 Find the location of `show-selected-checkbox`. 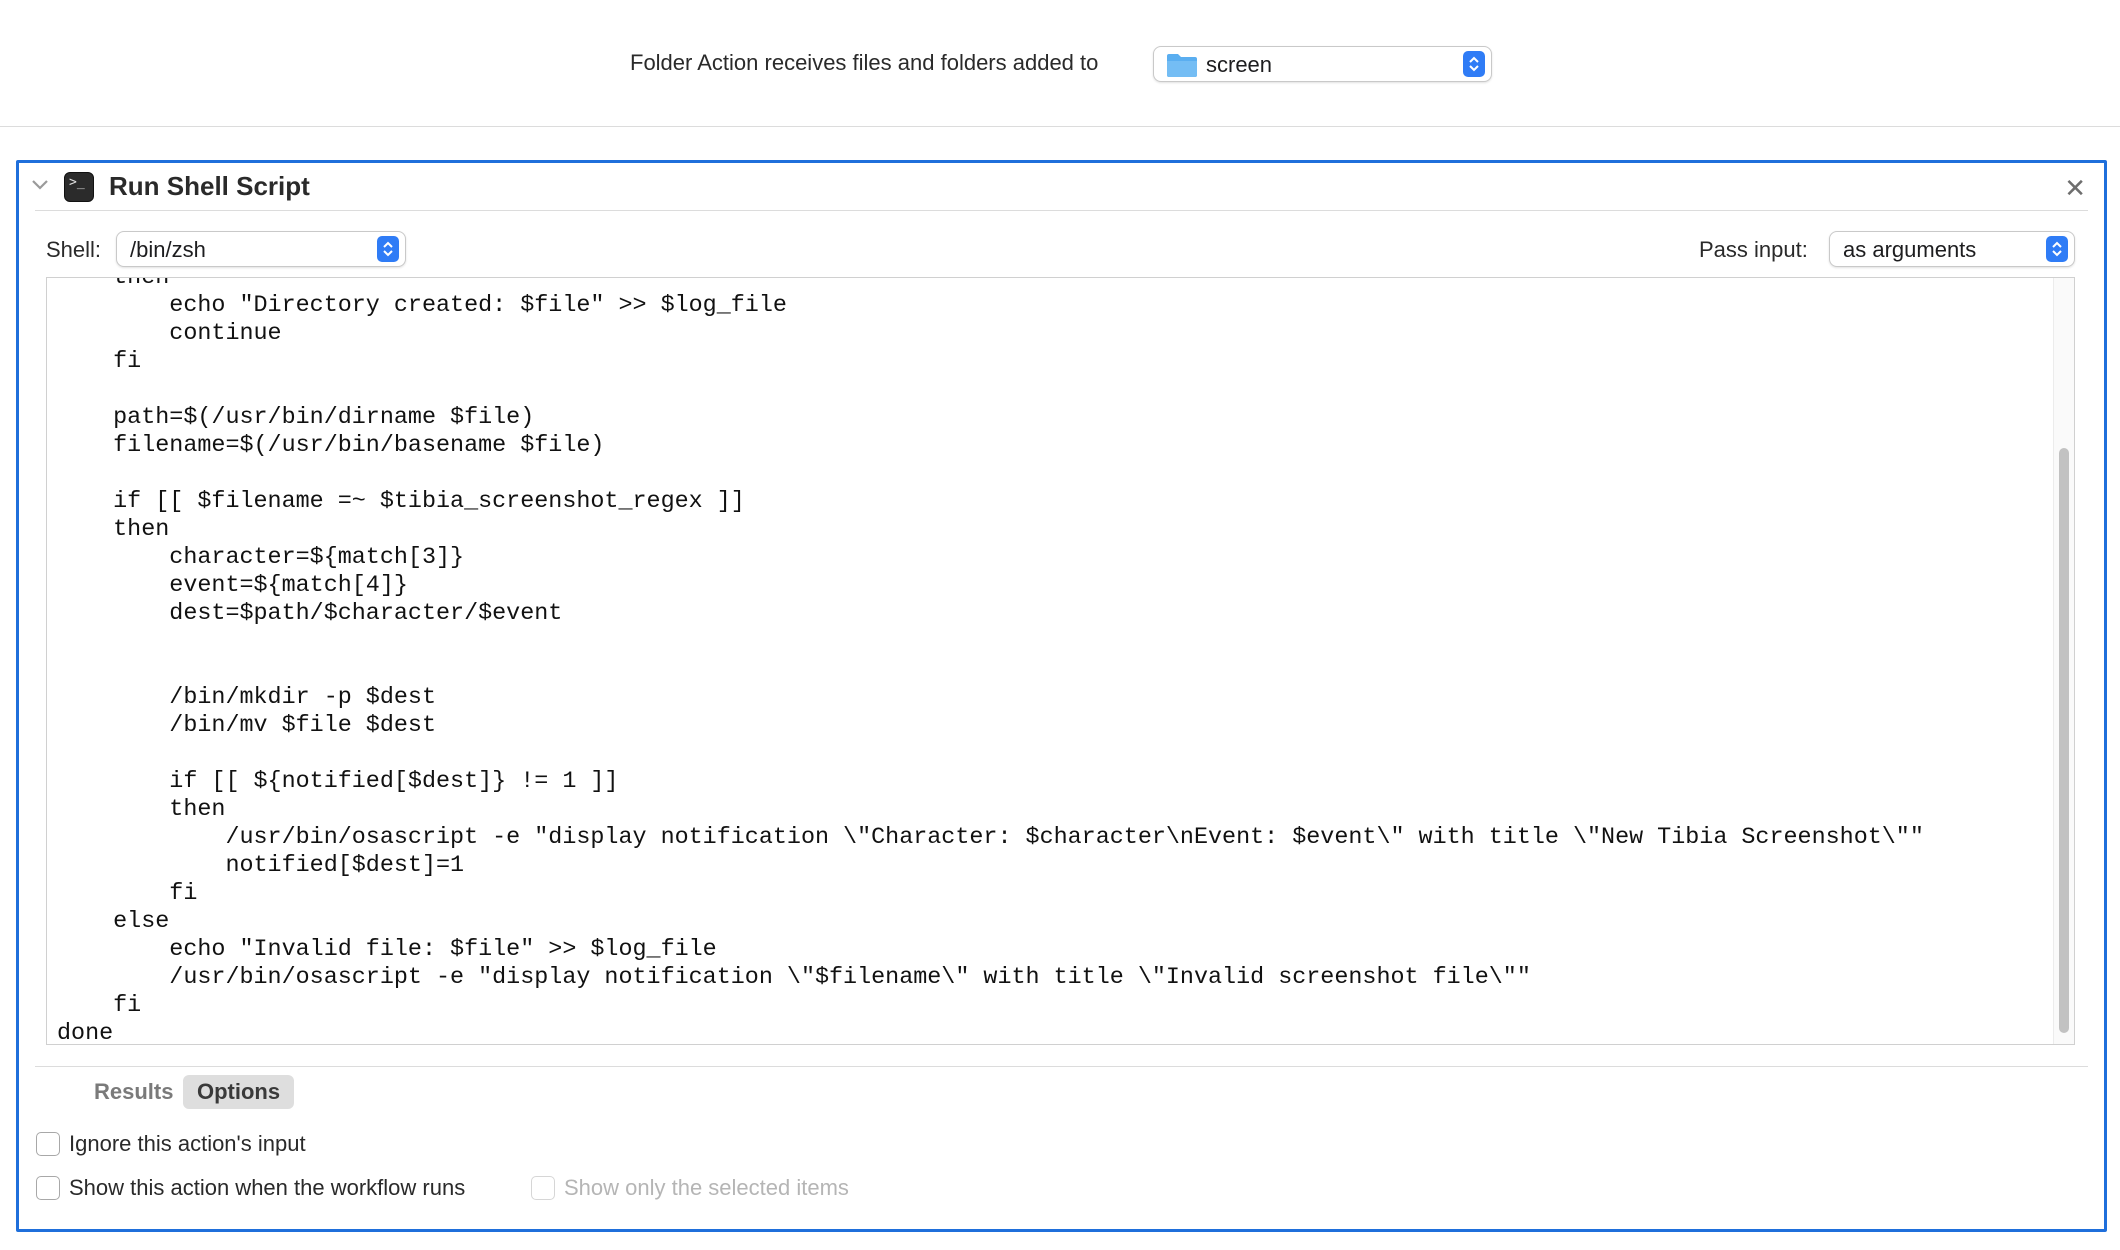

show-selected-checkbox is located at coordinates (543, 1188).